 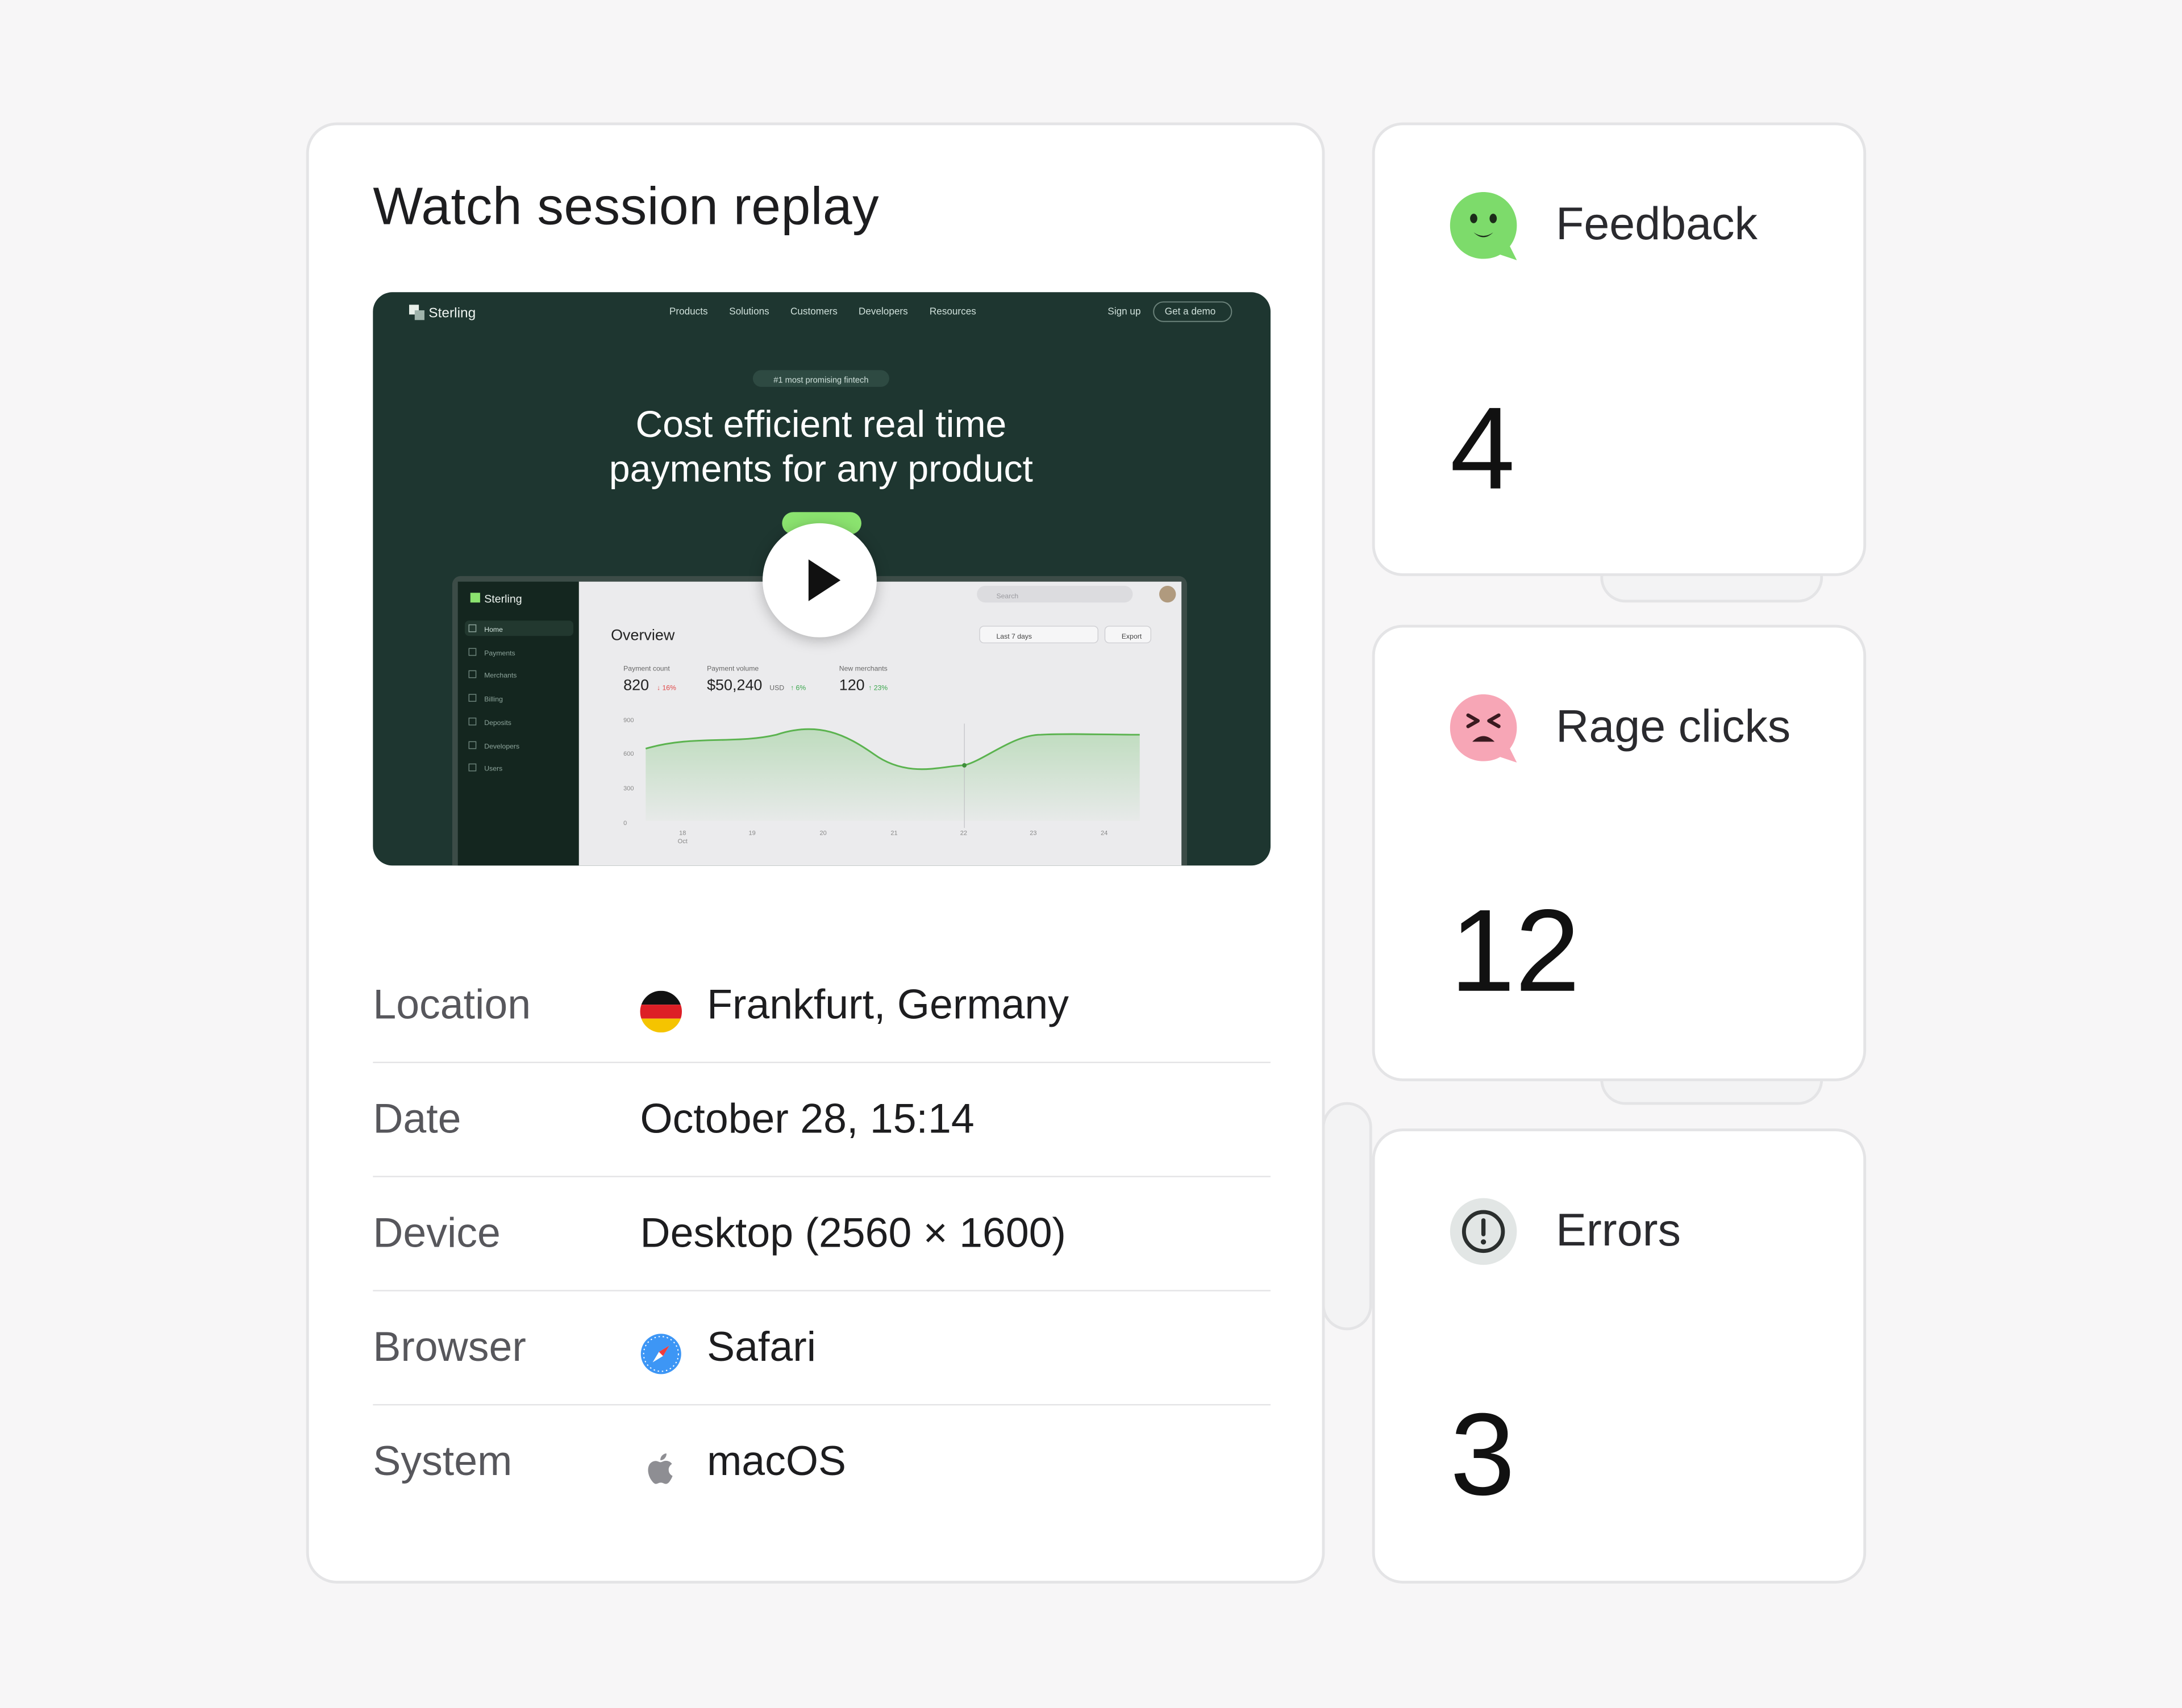 I want to click on play-button, so click(x=820, y=580).